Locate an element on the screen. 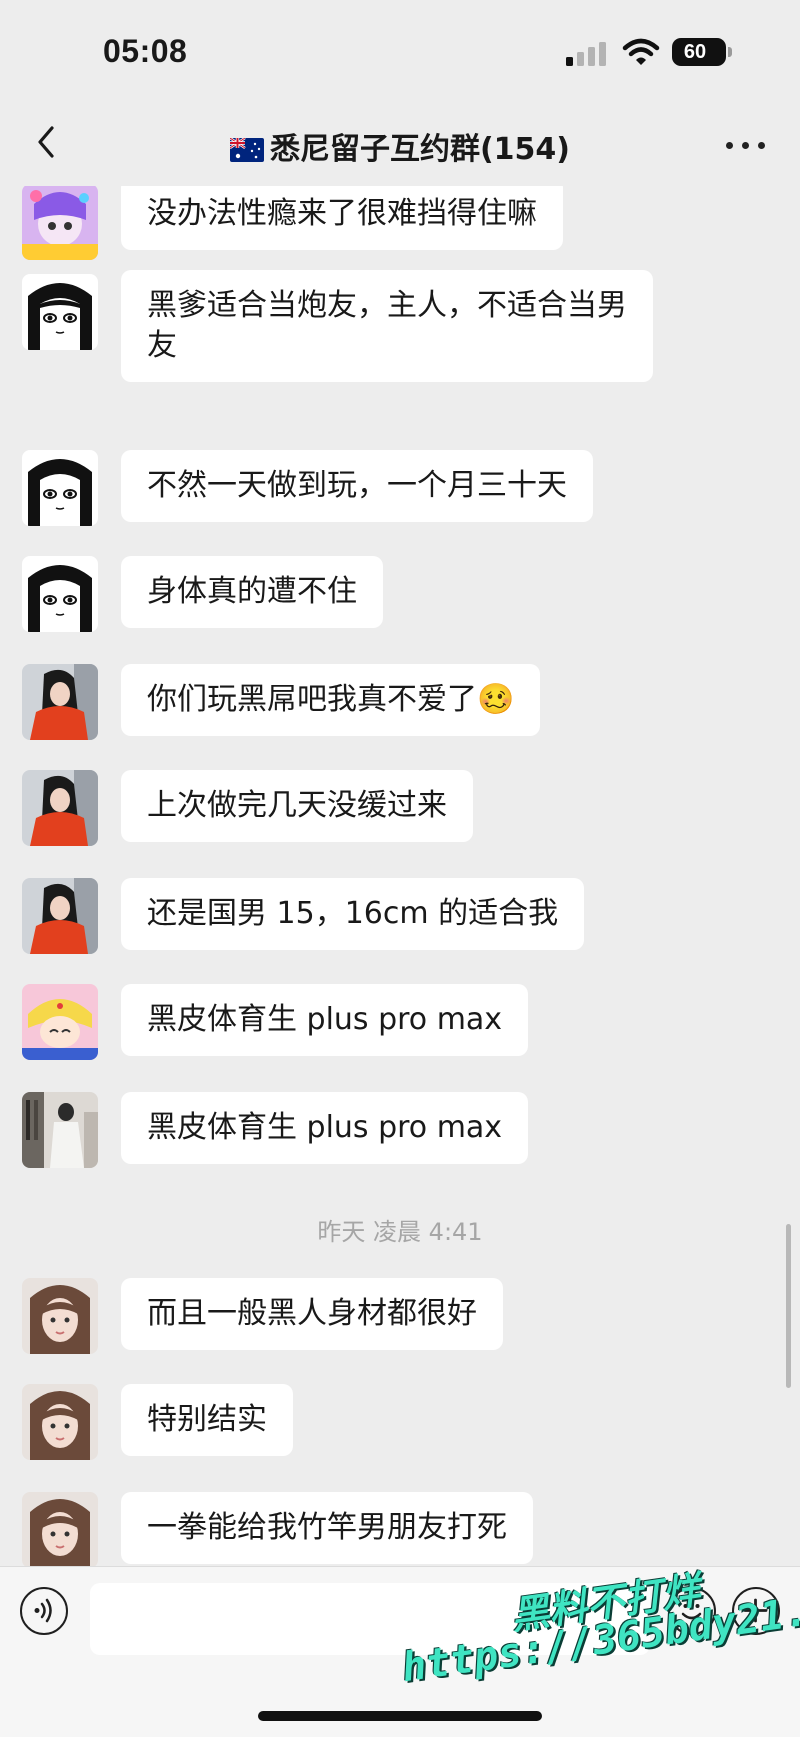  voice-wave-icon is located at coordinates (43, 1610).